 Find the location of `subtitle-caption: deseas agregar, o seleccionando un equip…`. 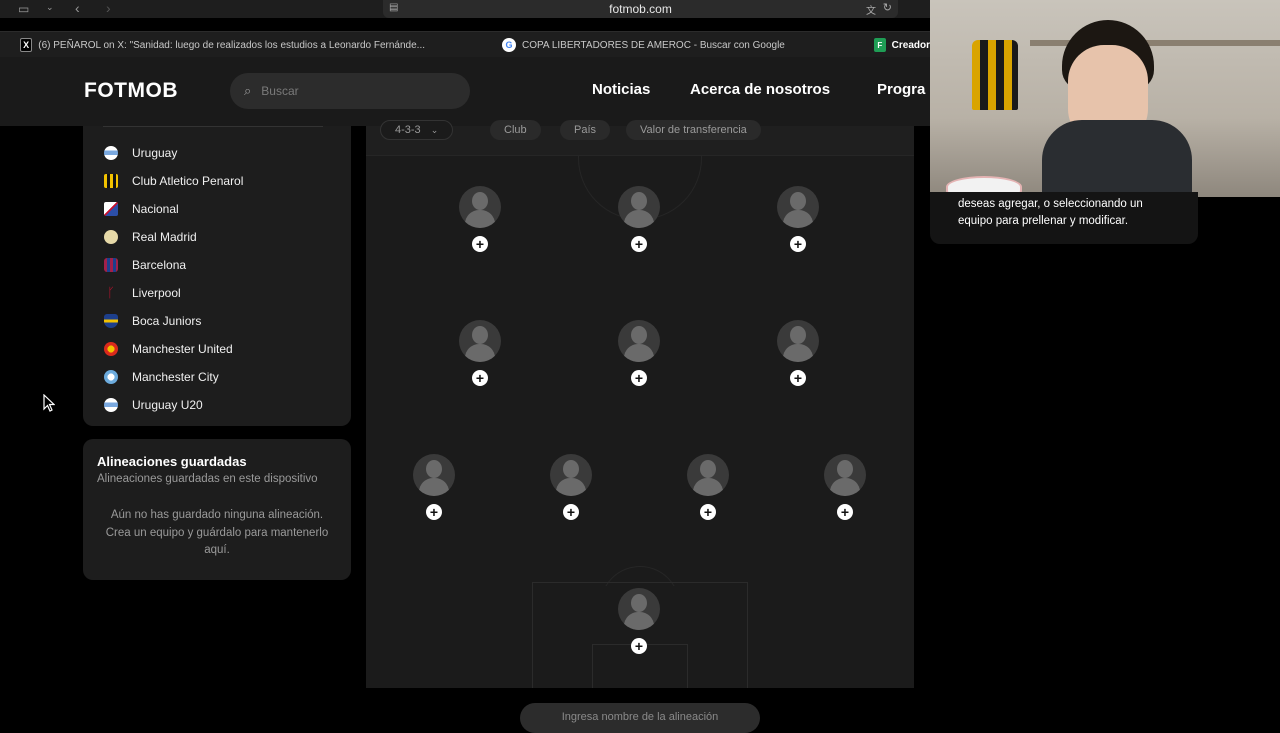

subtitle-caption: deseas agregar, o seleccionando un equip… is located at coordinates (1064, 218).